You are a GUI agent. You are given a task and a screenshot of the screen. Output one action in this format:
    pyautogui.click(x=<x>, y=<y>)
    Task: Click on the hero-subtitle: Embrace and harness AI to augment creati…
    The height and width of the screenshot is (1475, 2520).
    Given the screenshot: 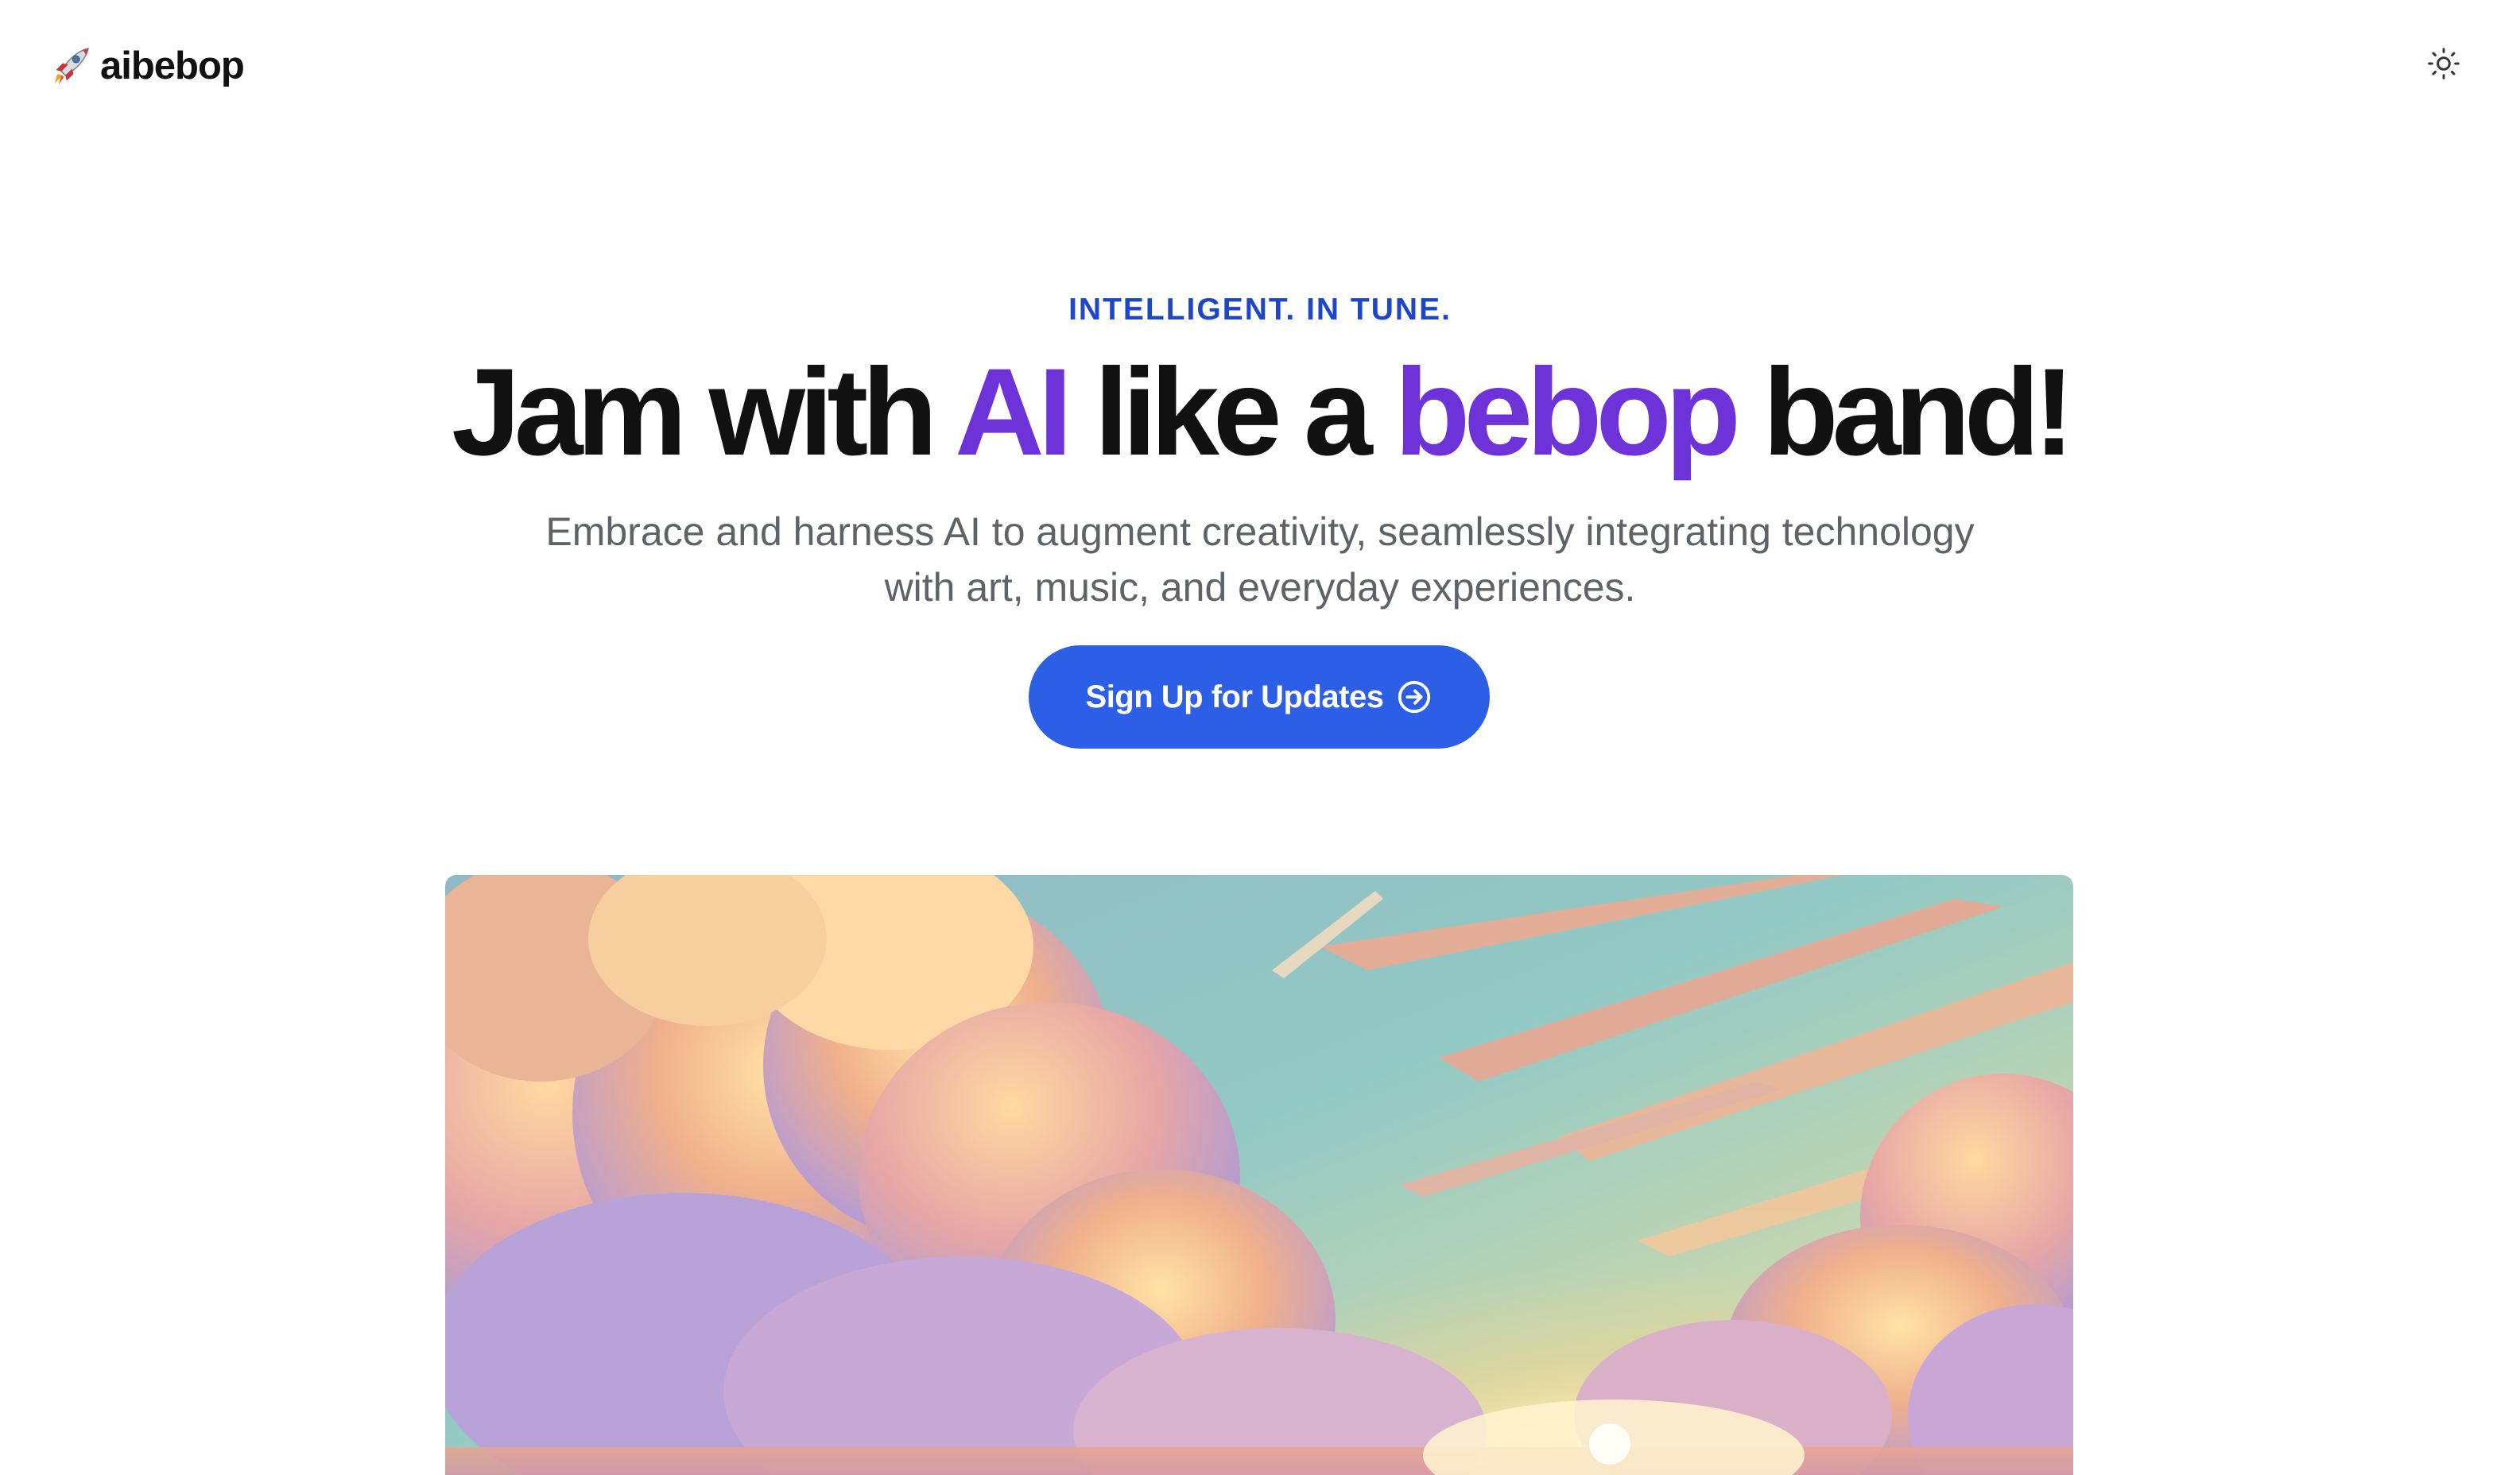 What is the action you would take?
    pyautogui.click(x=1260, y=559)
    